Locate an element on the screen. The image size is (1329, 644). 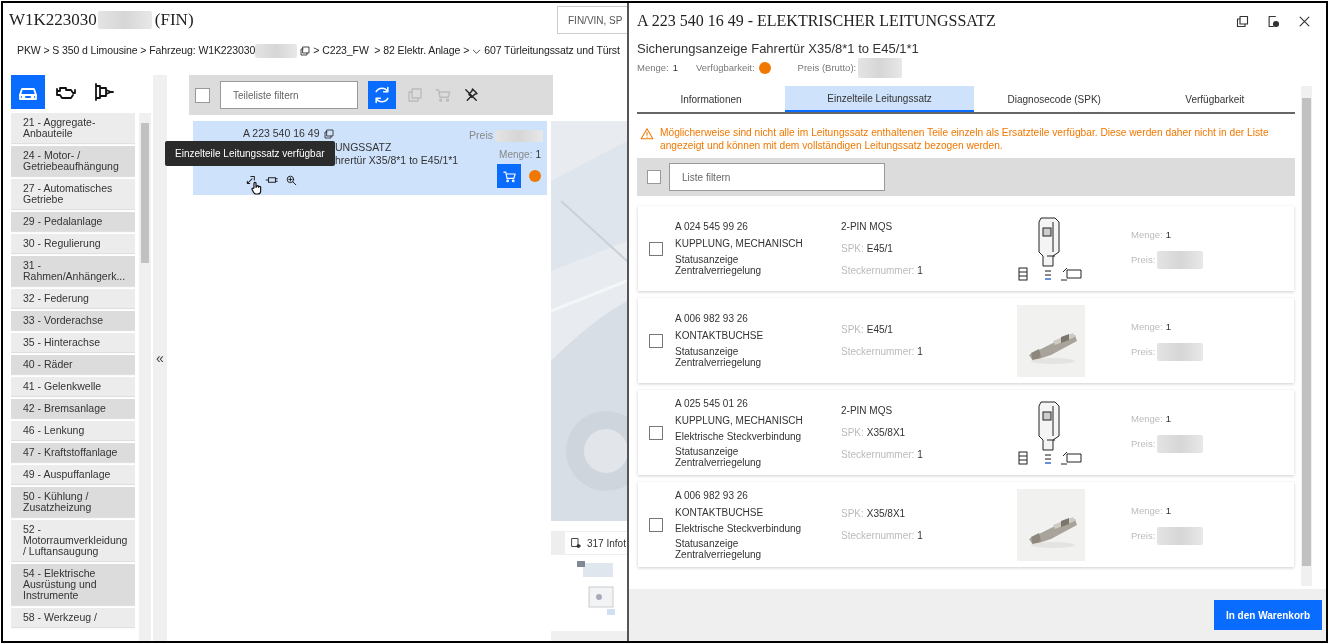
spk-value: E45/1 is located at coordinates (879, 249).